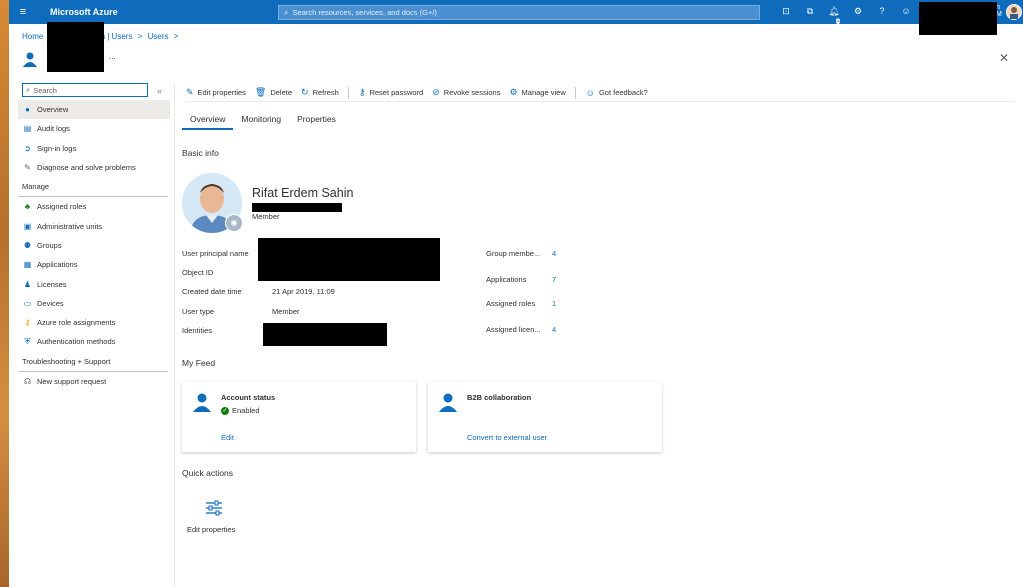 This screenshot has height=587, width=1023. What do you see at coordinates (62, 207) in the screenshot?
I see `nav-item-label: Assigned roles` at bounding box center [62, 207].